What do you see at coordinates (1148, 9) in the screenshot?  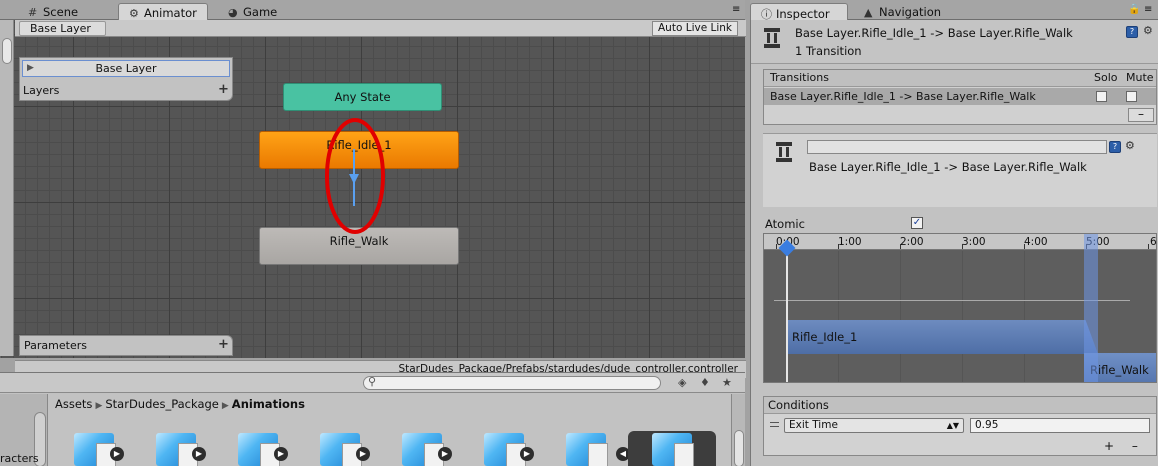 I see `panel-menu-icon-right: ≡` at bounding box center [1148, 9].